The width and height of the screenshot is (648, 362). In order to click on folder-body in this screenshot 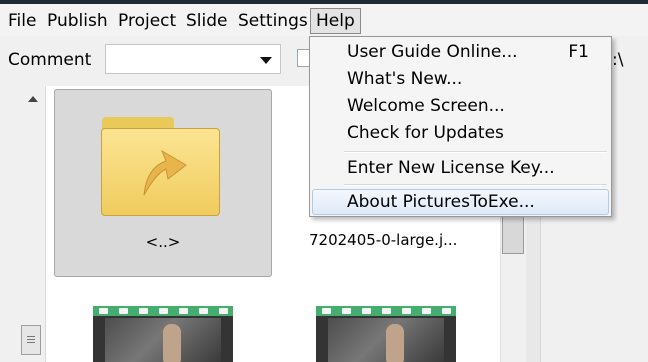, I will do `click(160, 172)`.